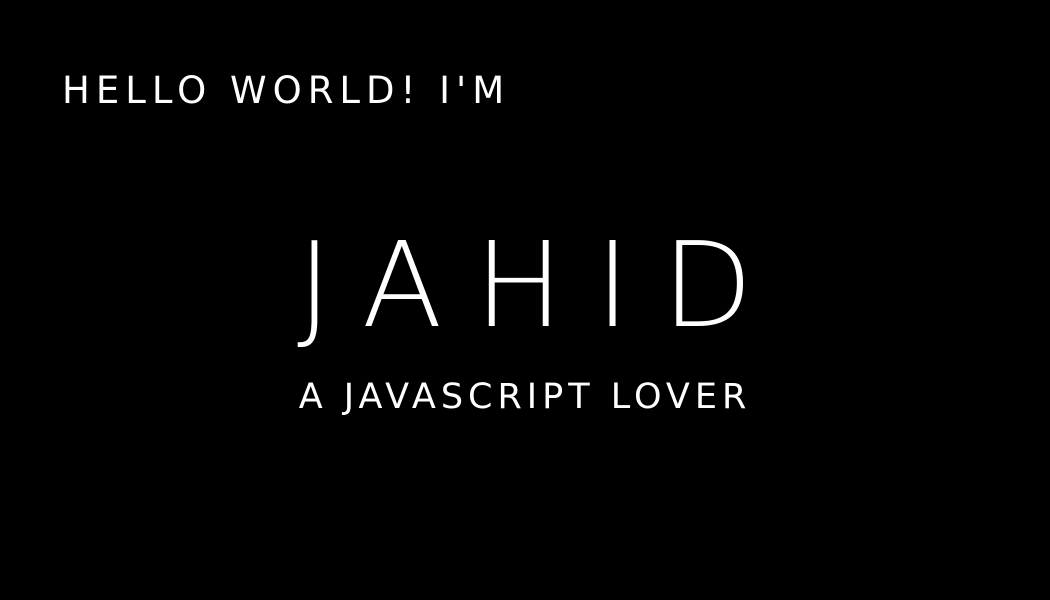 The width and height of the screenshot is (1050, 600). I want to click on greeting-text: HELLO WORLD! I'M, so click(286, 90).